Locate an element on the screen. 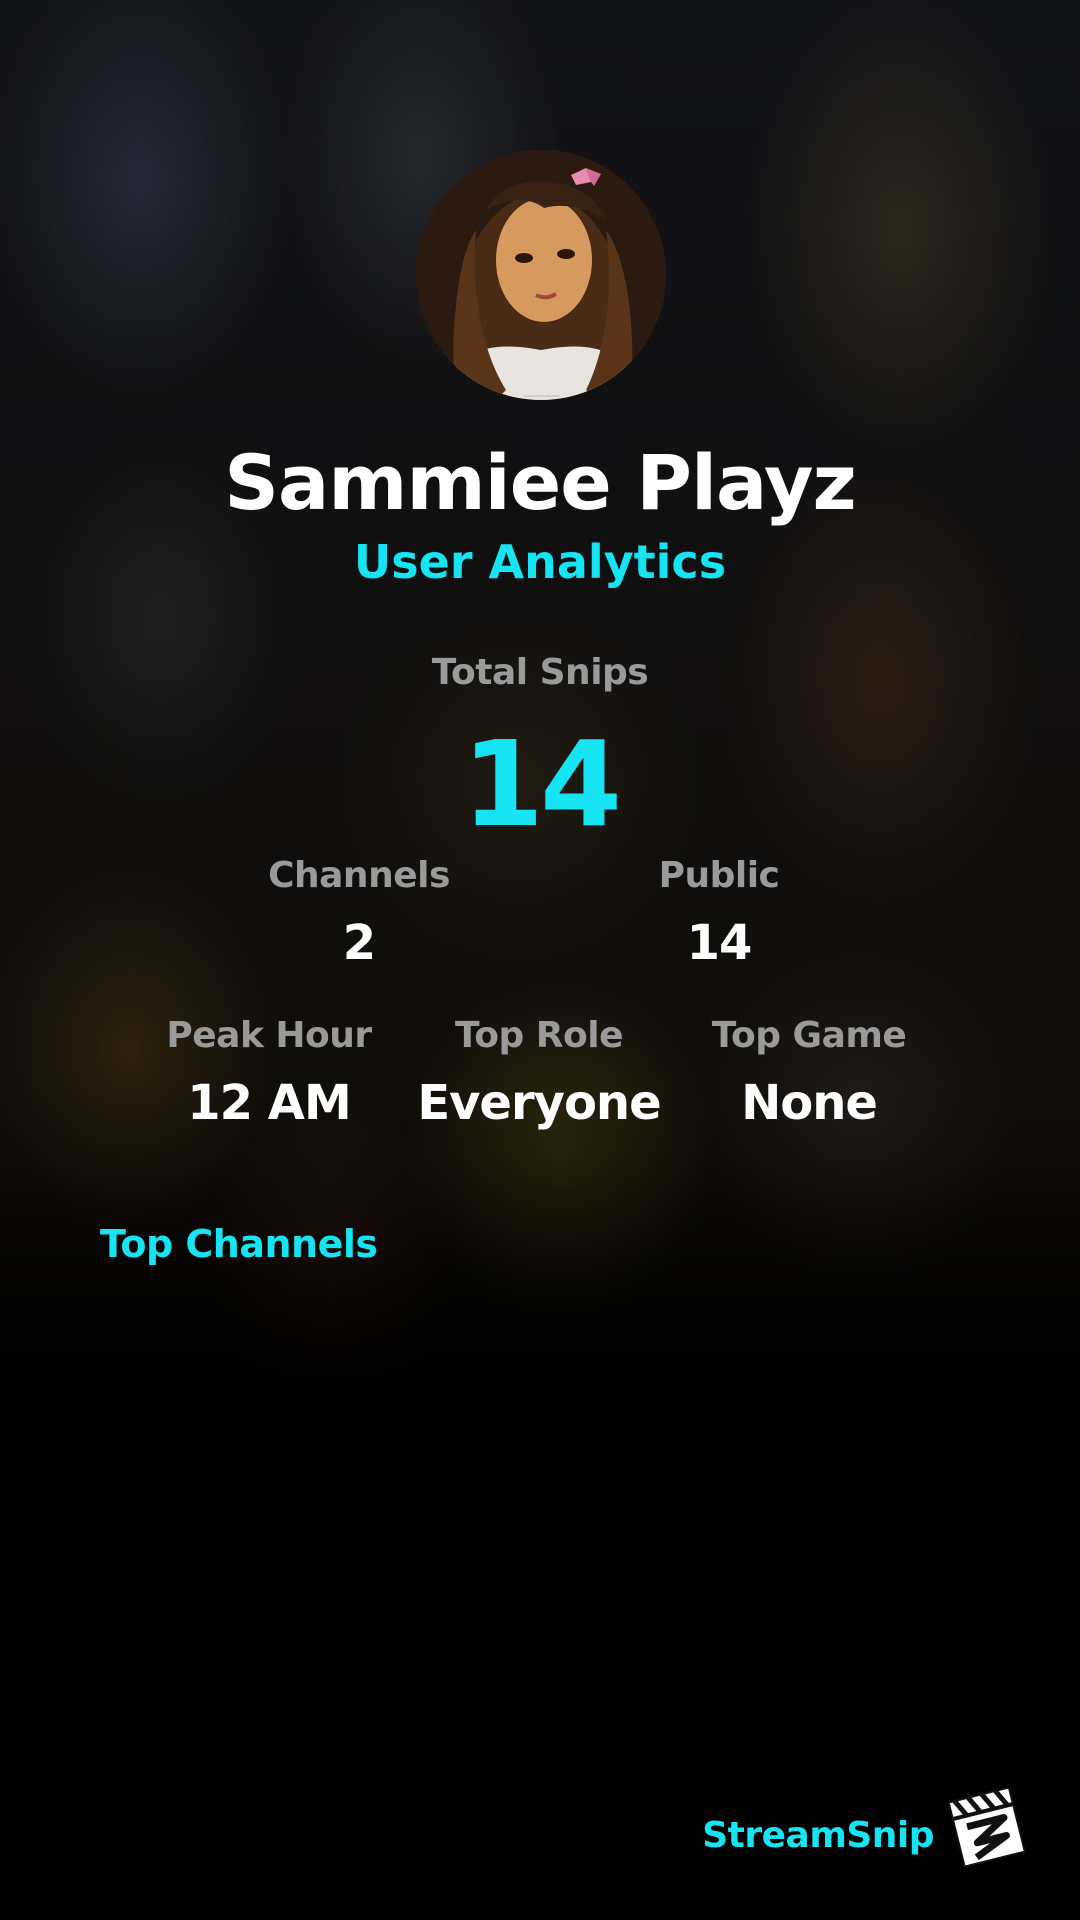  top-role-label: Top Role is located at coordinates (539, 1035).